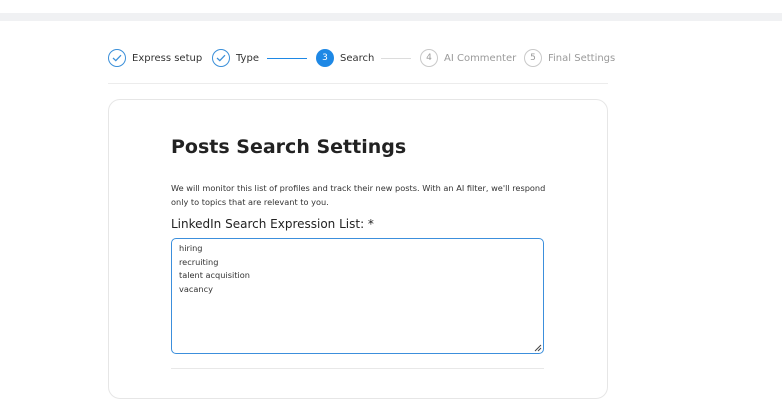 This screenshot has width=782, height=399. I want to click on step-number-badge: 3, so click(325, 58).